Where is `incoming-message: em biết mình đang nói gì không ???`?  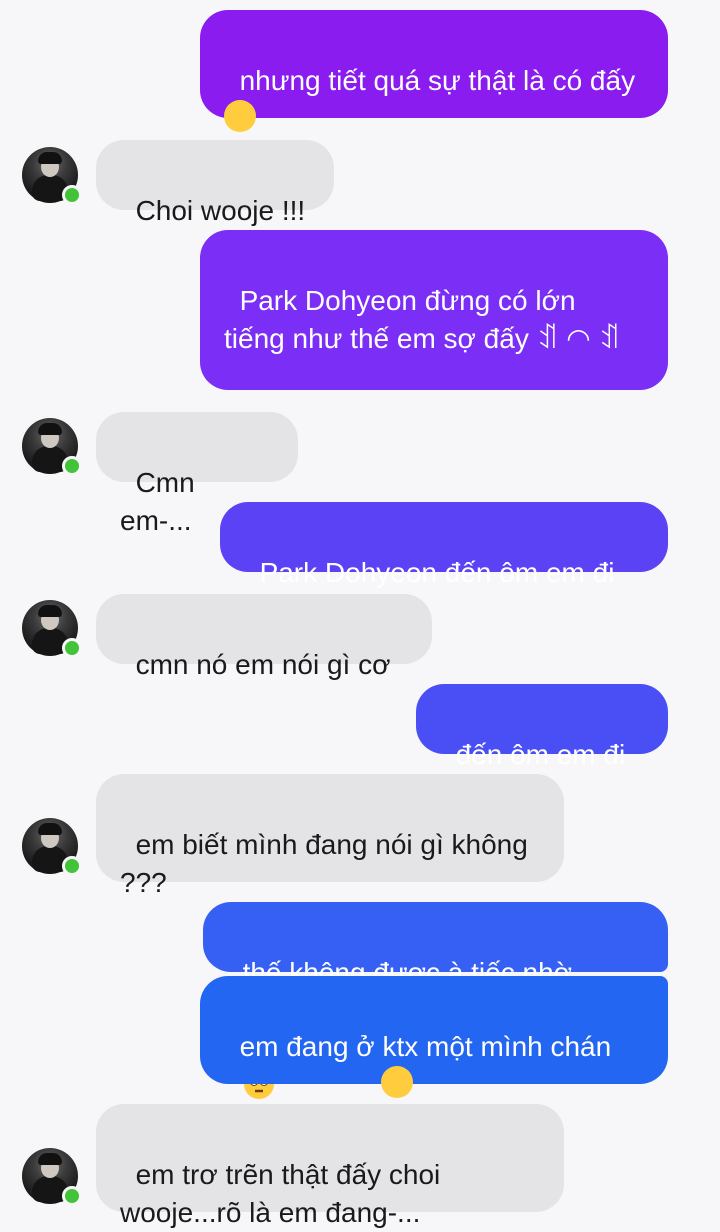
incoming-message: em biết mình đang nói gì không ??? is located at coordinates (330, 836).